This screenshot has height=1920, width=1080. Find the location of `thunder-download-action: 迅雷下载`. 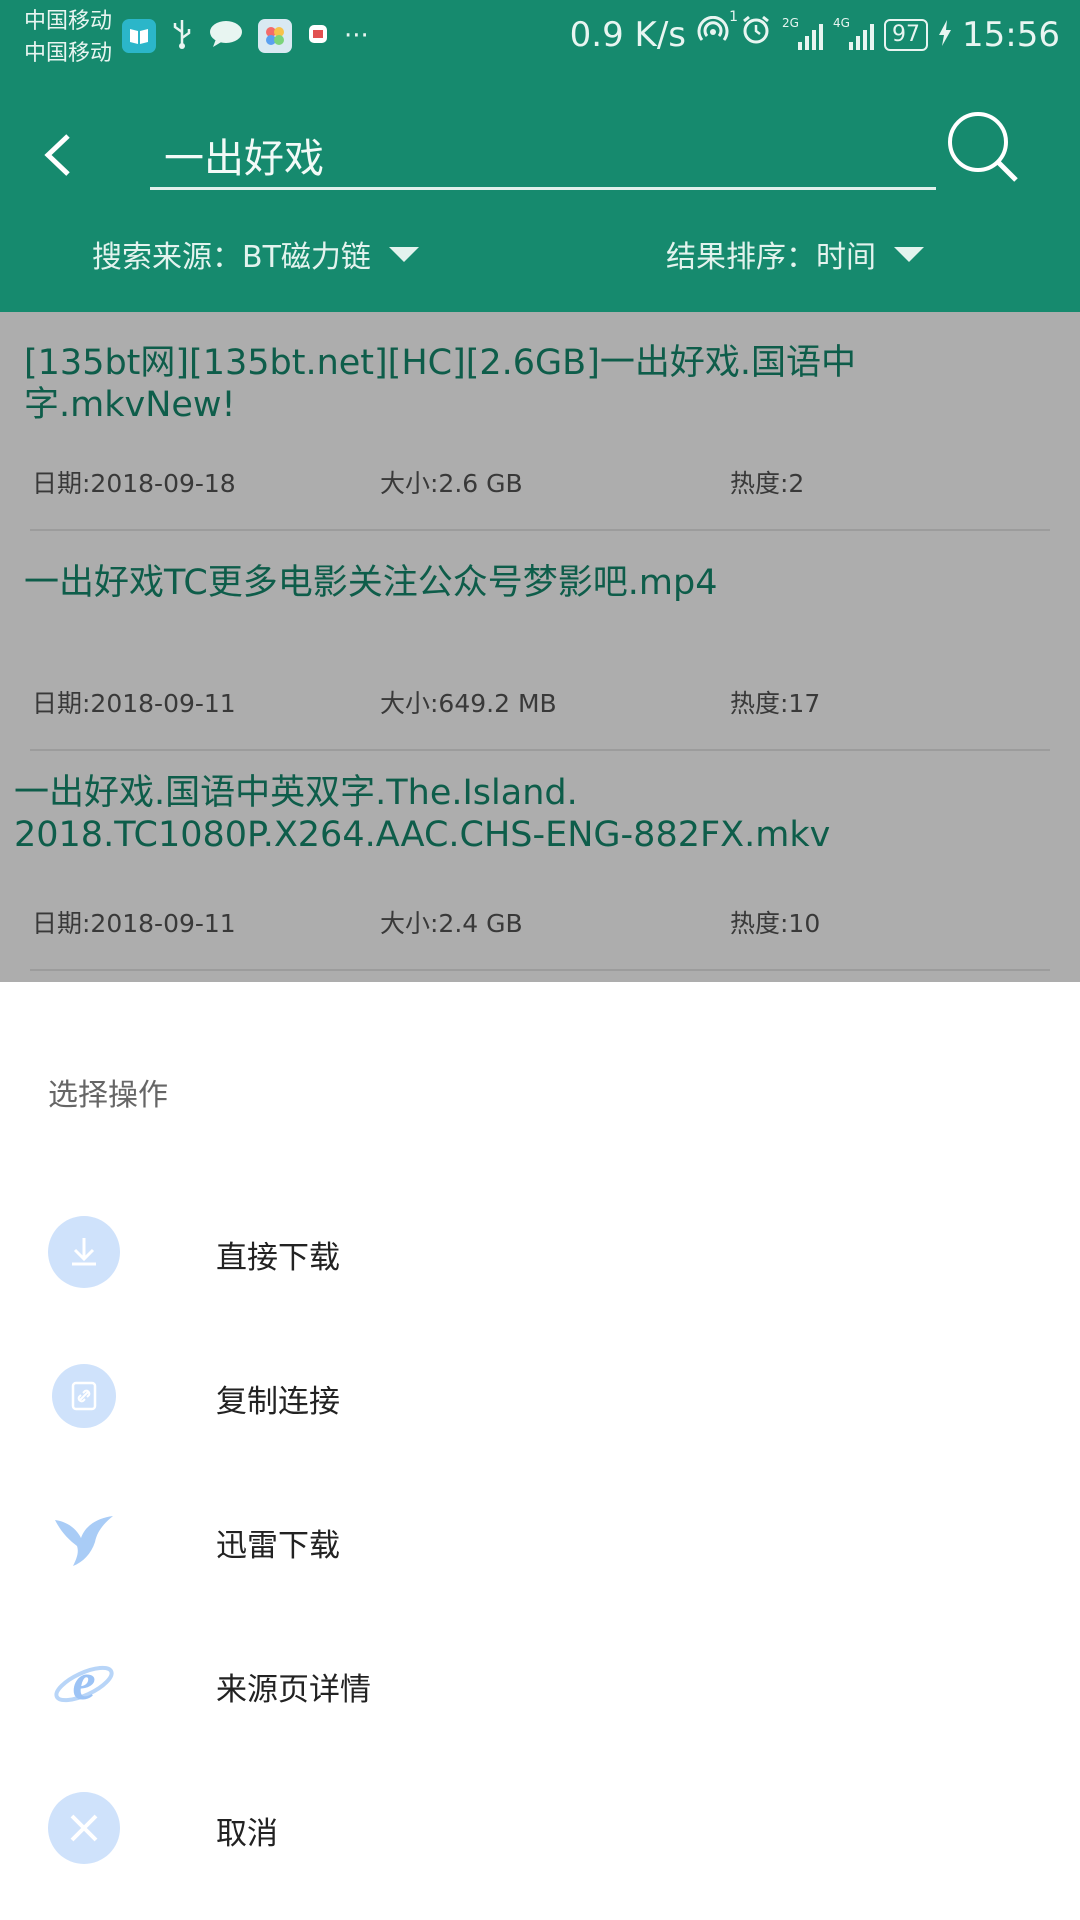

thunder-download-action: 迅雷下载 is located at coordinates (540, 1540).